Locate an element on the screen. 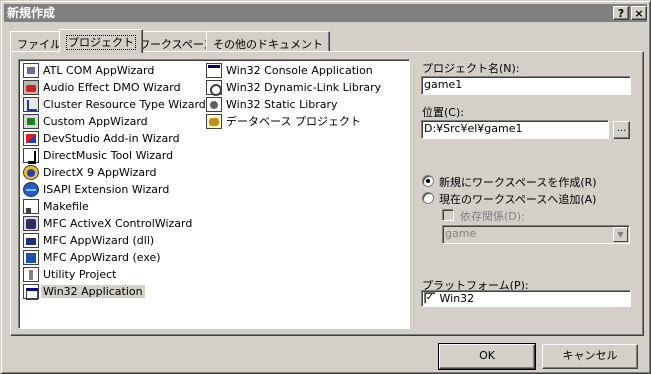 This screenshot has width=651, height=374. tab-file-label: ファイル is located at coordinates (39, 44).